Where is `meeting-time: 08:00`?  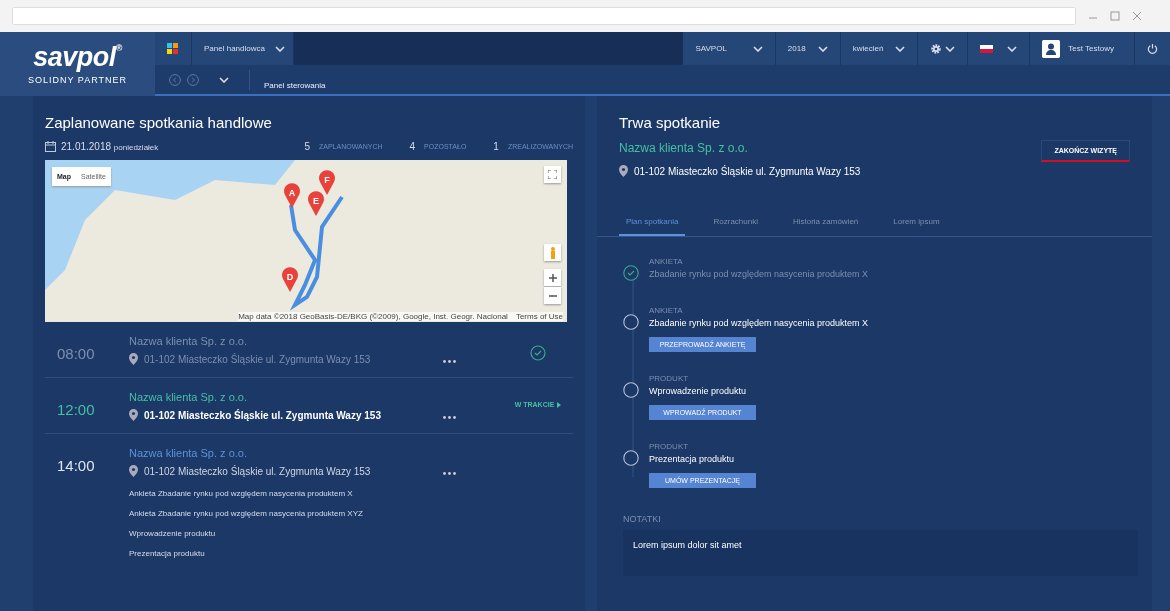 meeting-time: 08:00 is located at coordinates (76, 353).